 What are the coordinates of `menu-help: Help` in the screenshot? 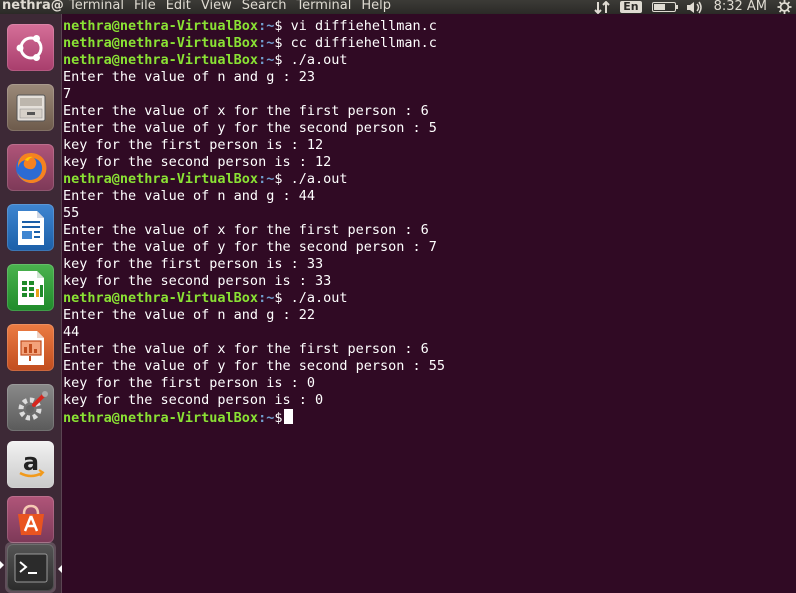 It's located at (376, 6).